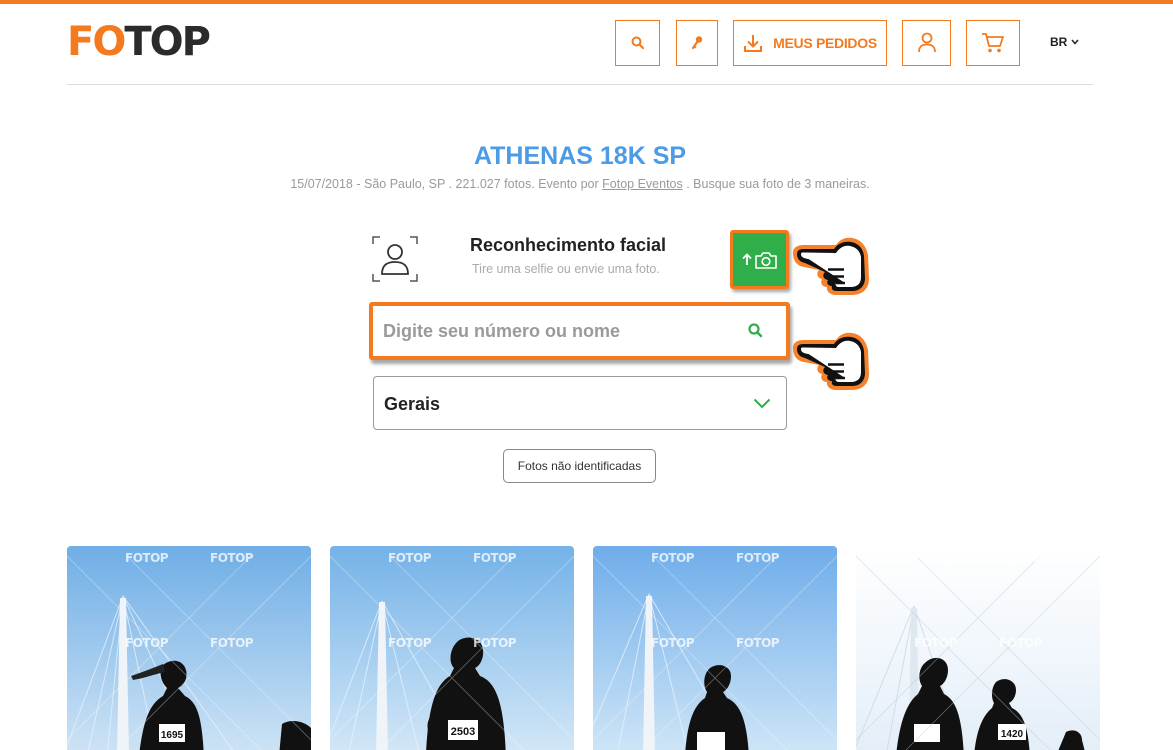 This screenshot has height=750, width=1173. Describe the element at coordinates (580, 403) in the screenshot. I see `category-select: Gerais` at that location.